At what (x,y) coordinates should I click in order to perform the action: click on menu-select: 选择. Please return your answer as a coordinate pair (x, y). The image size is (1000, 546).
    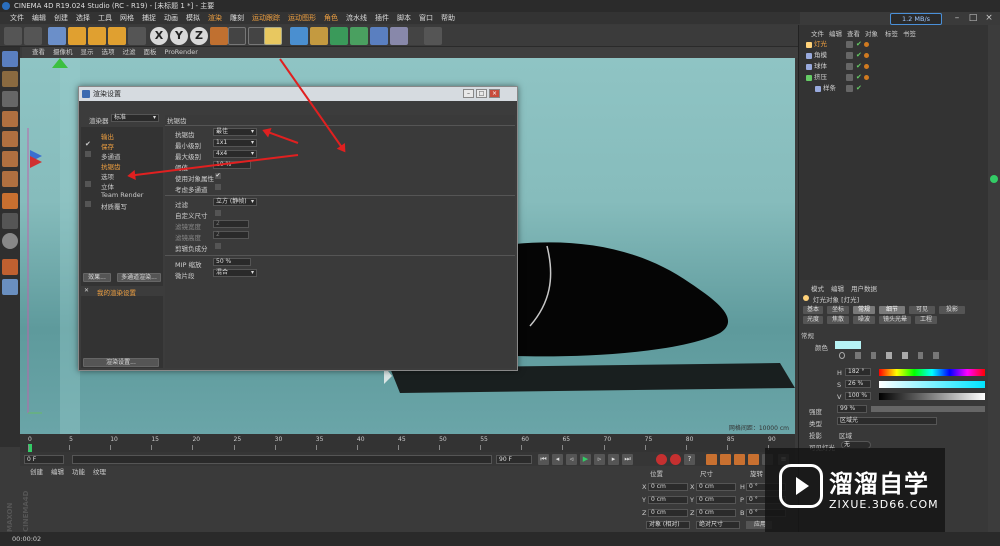
    Looking at the image, I should click on (83, 18).